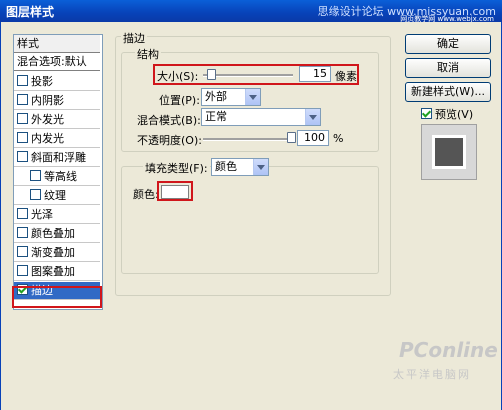  I want to click on preview-toggle: 预览(V), so click(447, 114).